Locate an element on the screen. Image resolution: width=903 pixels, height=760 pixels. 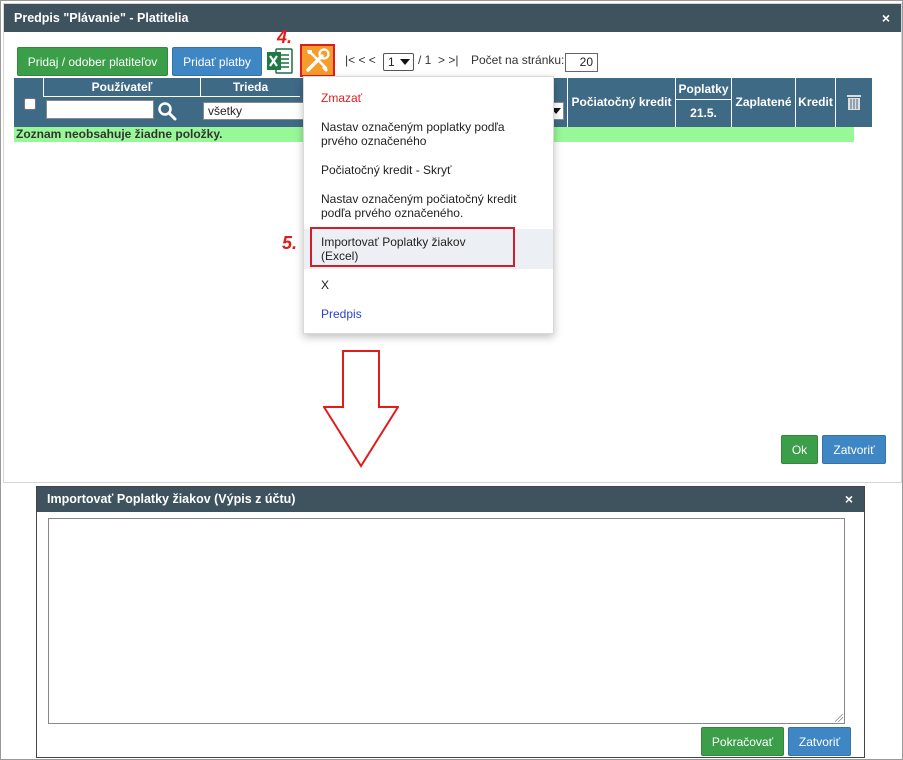
menu-item-hide-credit: Počiatočný kredit - Skryť is located at coordinates (428, 170).